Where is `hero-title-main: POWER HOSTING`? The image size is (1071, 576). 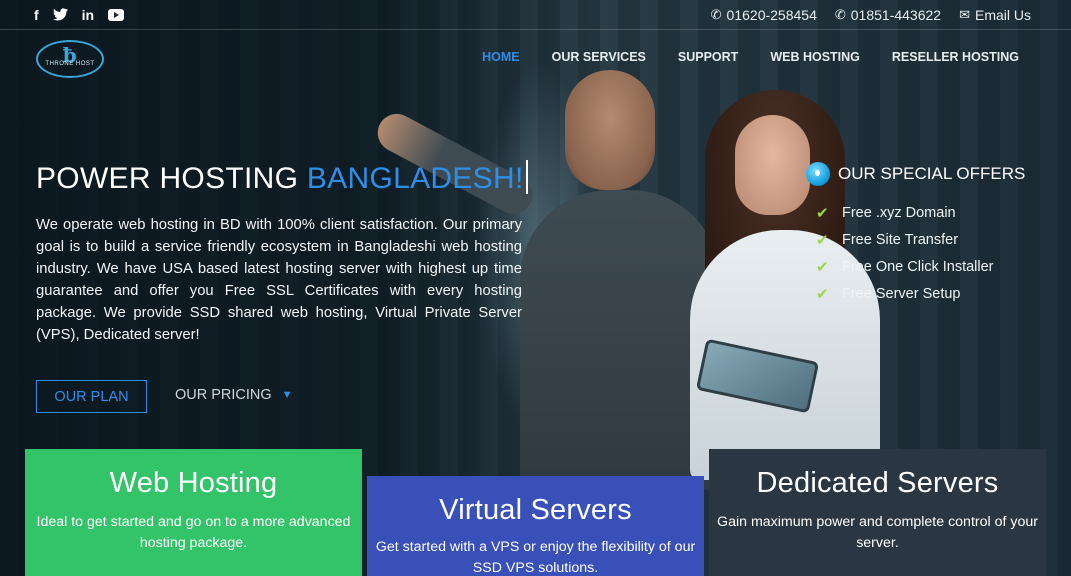
hero-title-main: POWER HOSTING is located at coordinates (171, 178).